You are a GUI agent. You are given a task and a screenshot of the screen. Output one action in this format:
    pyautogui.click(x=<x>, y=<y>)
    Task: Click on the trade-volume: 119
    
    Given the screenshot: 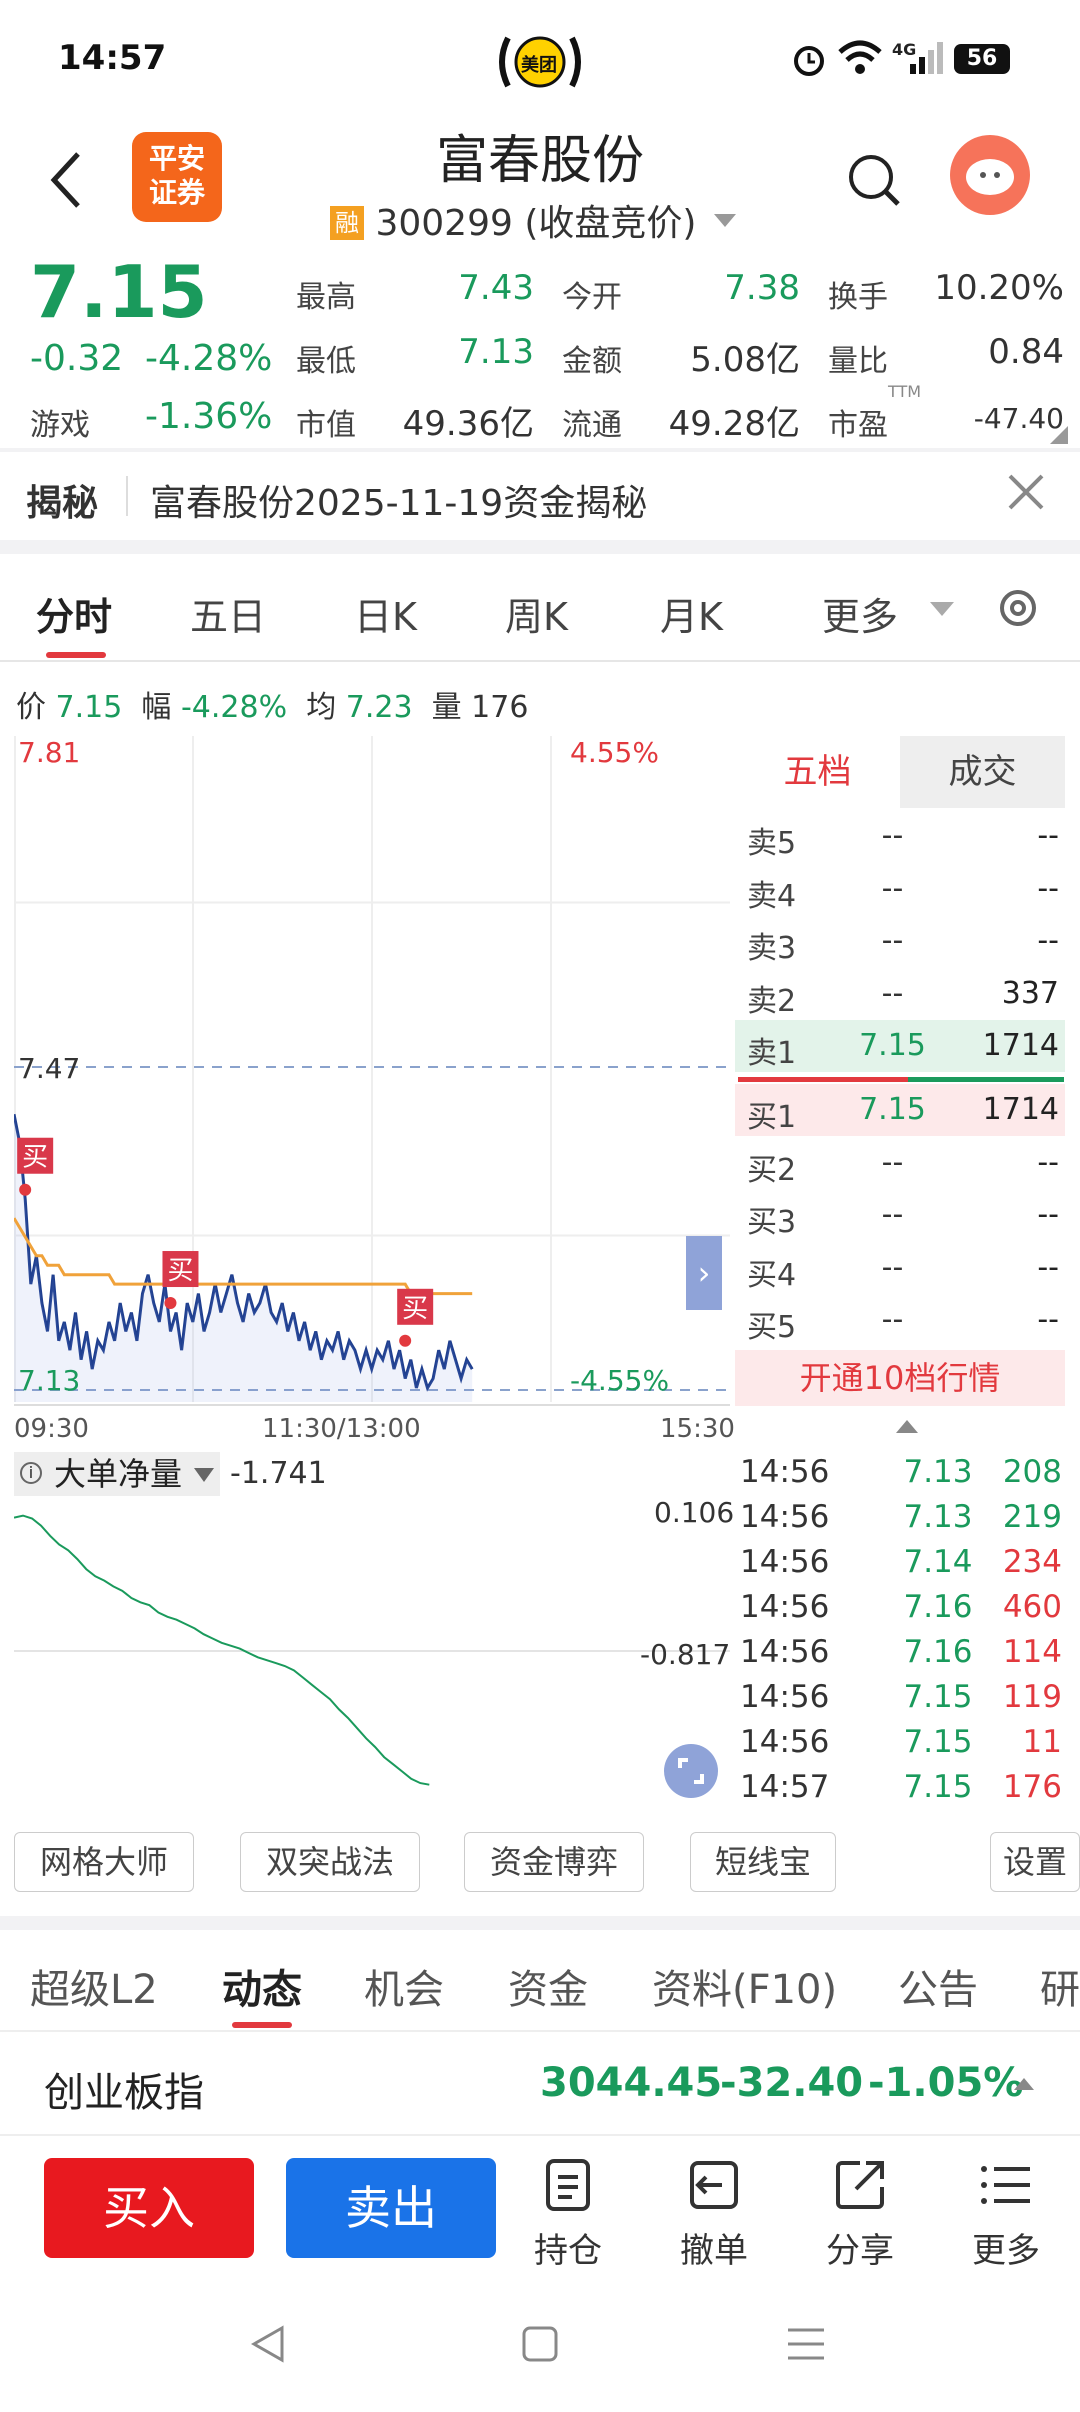 What is the action you would take?
    pyautogui.click(x=1032, y=1697)
    